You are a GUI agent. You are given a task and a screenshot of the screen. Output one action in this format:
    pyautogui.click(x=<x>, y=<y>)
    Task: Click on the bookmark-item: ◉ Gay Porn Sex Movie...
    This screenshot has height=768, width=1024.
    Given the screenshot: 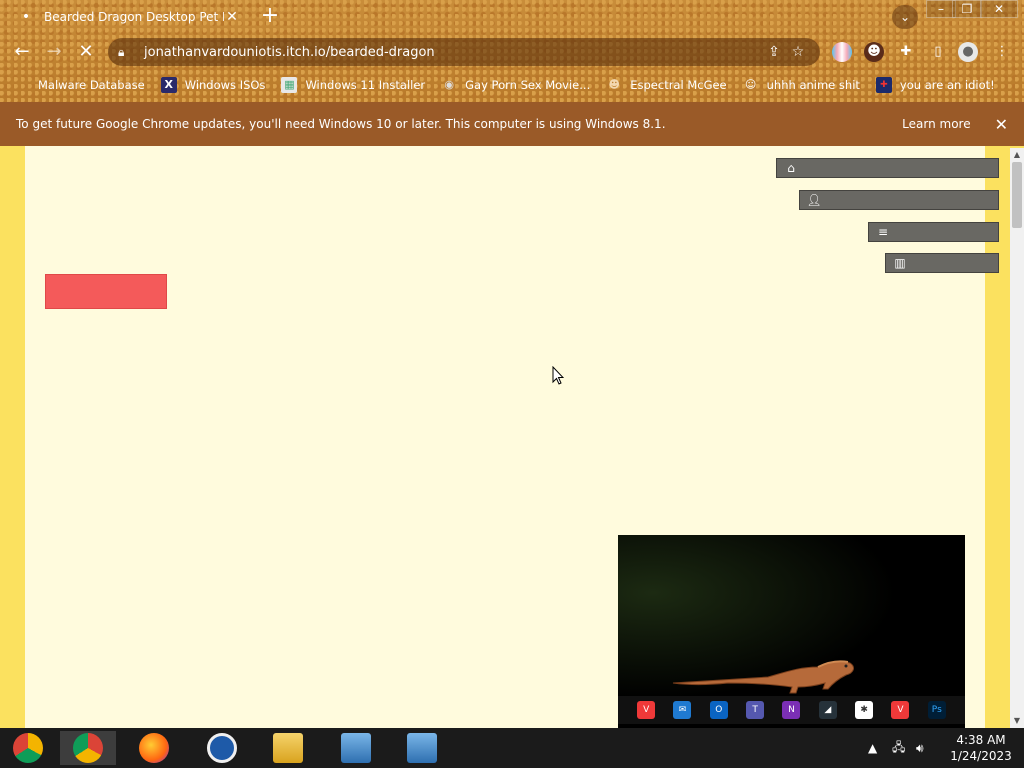 What is the action you would take?
    pyautogui.click(x=515, y=85)
    